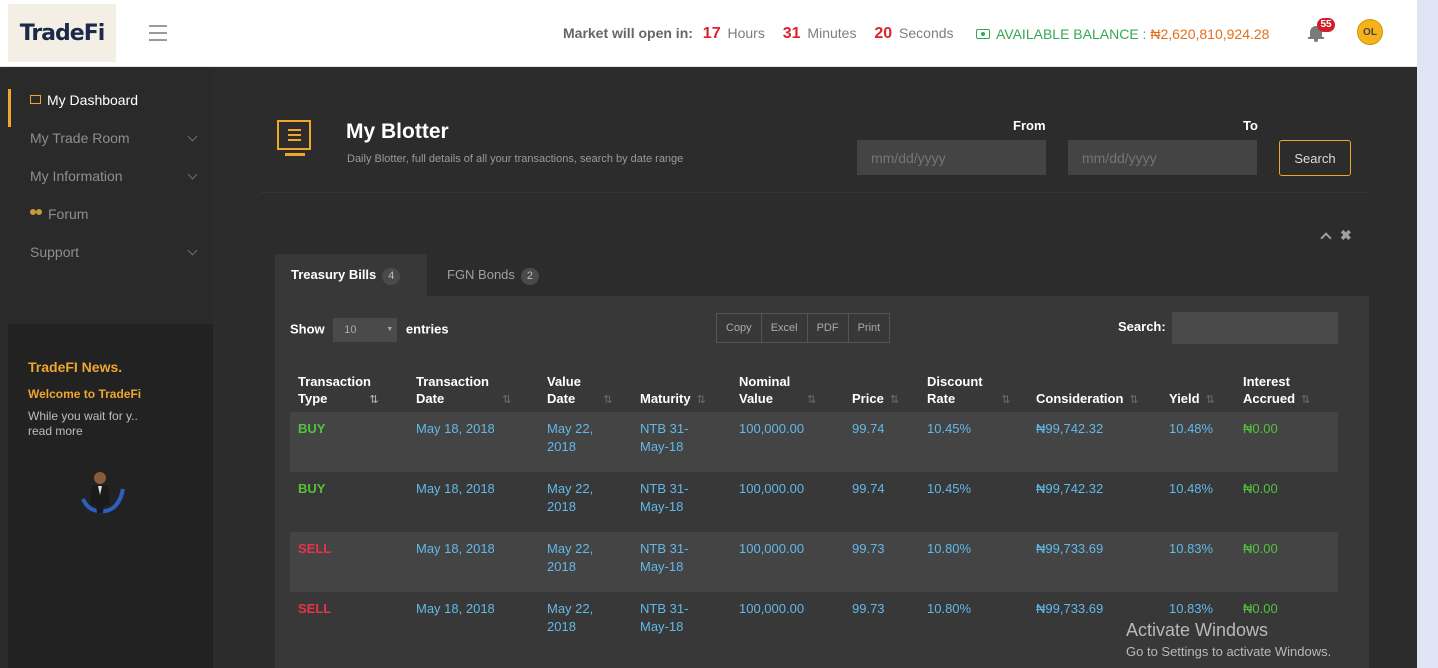 This screenshot has width=1438, height=668. What do you see at coordinates (1162, 157) in the screenshot?
I see `to-date-input` at bounding box center [1162, 157].